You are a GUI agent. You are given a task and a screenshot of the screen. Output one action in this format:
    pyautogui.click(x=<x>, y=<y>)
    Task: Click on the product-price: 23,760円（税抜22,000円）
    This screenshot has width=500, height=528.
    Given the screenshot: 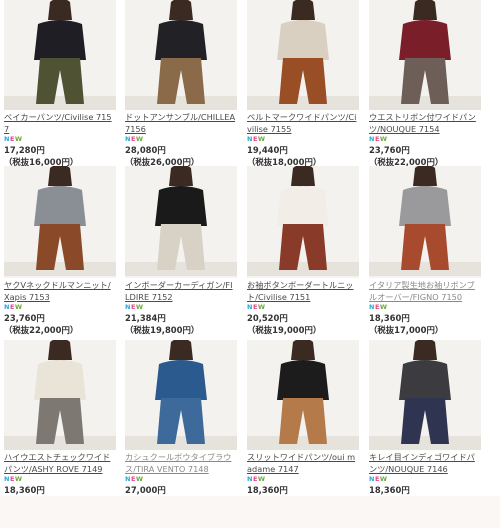 What is the action you would take?
    pyautogui.click(x=425, y=156)
    